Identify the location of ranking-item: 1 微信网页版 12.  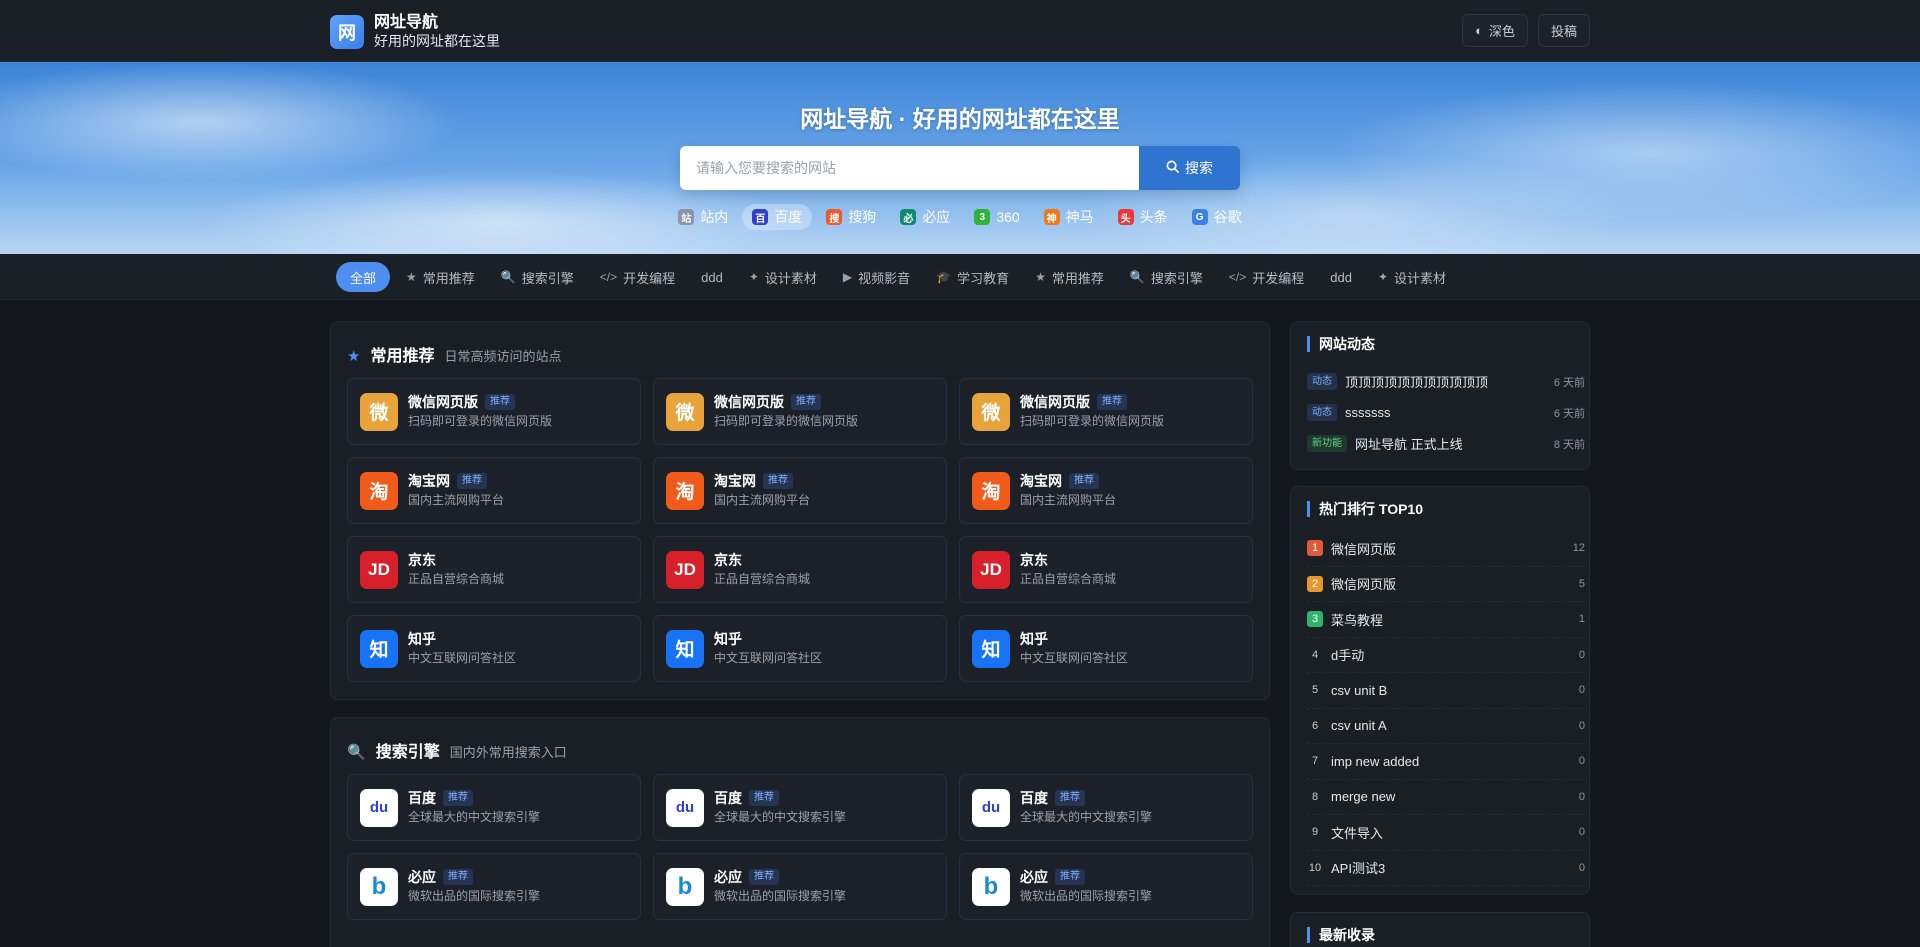
(1446, 549).